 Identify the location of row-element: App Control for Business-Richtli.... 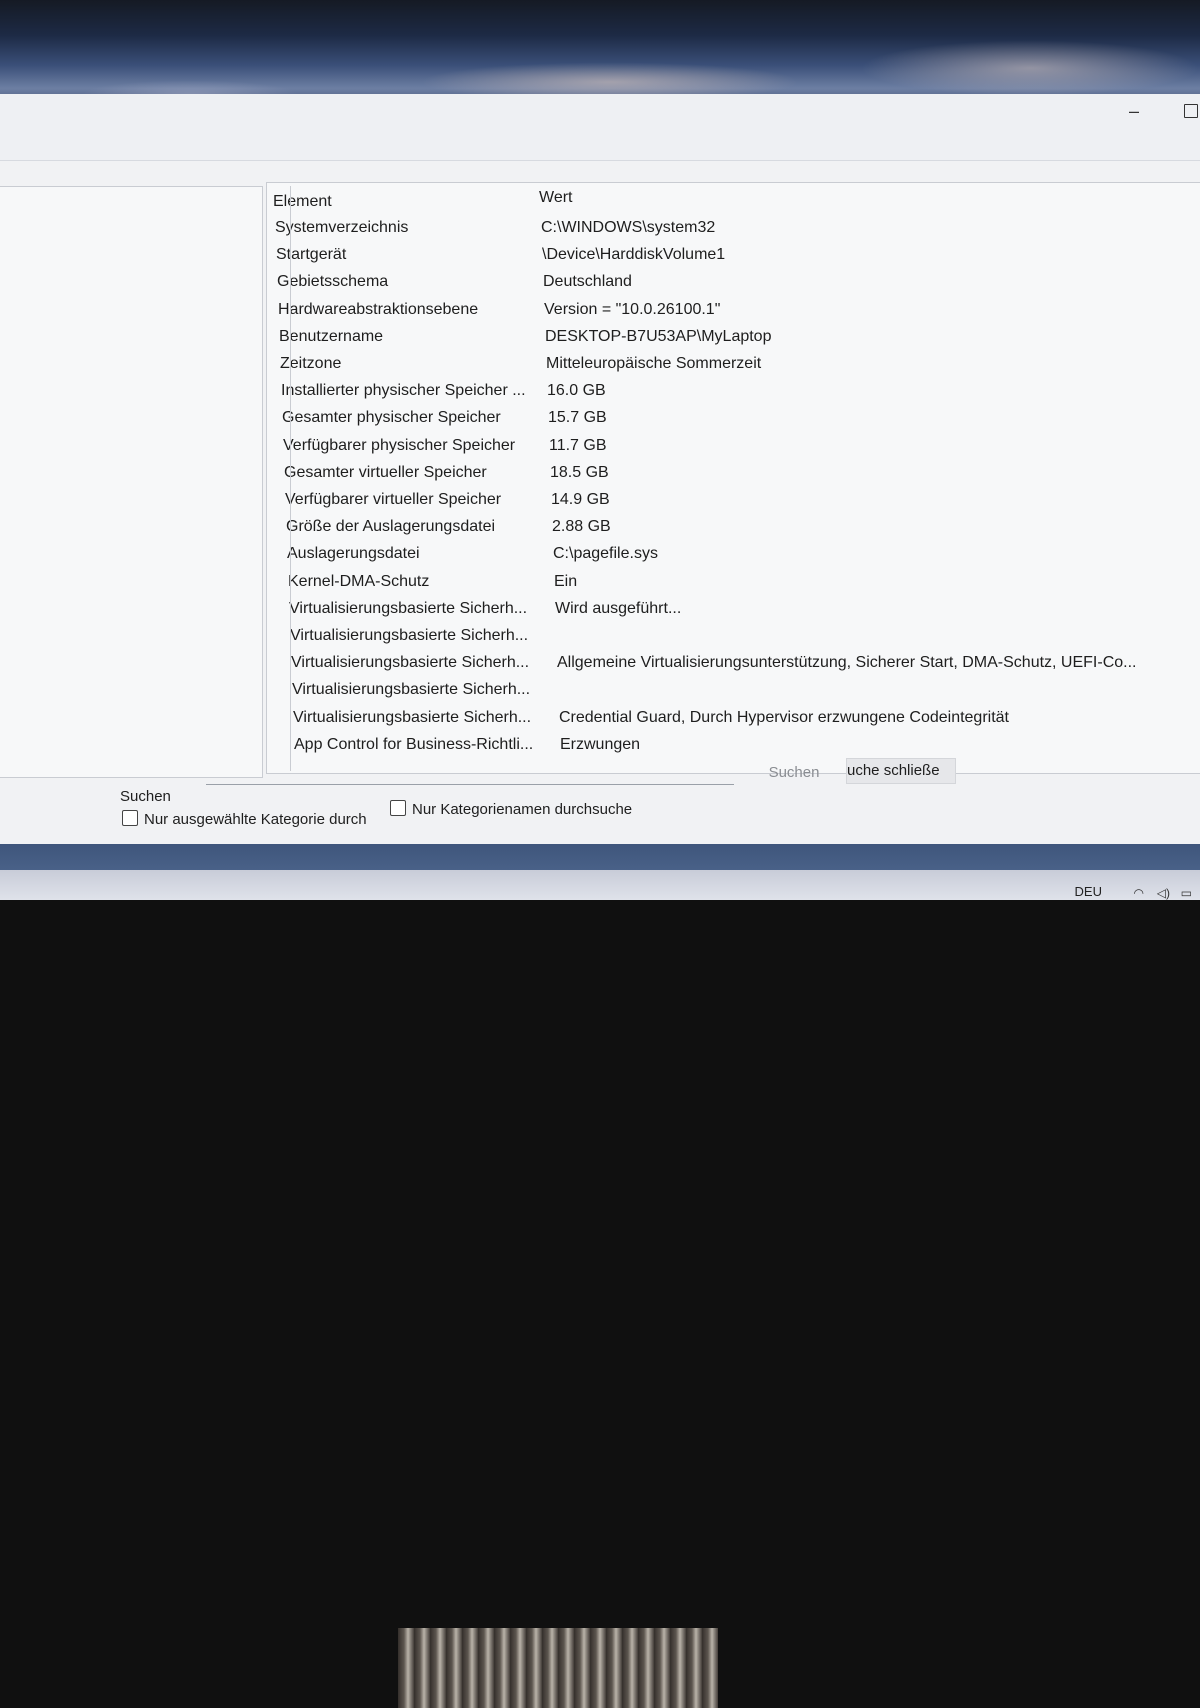
(414, 744).